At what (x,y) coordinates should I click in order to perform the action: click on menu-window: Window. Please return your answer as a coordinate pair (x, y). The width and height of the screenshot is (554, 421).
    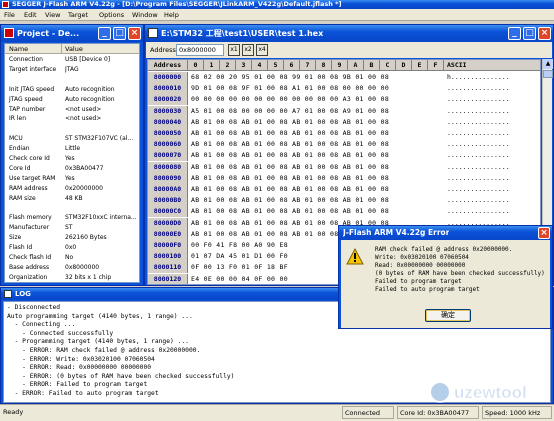
    Looking at the image, I should click on (145, 15).